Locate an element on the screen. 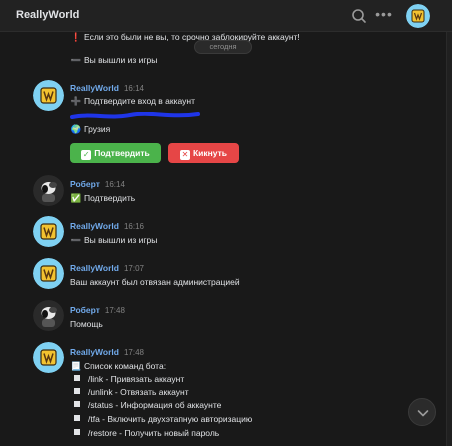 Image resolution: width=452 pixels, height=446 pixels. chat-header: ReallyWorld ••• is located at coordinates (226, 16).